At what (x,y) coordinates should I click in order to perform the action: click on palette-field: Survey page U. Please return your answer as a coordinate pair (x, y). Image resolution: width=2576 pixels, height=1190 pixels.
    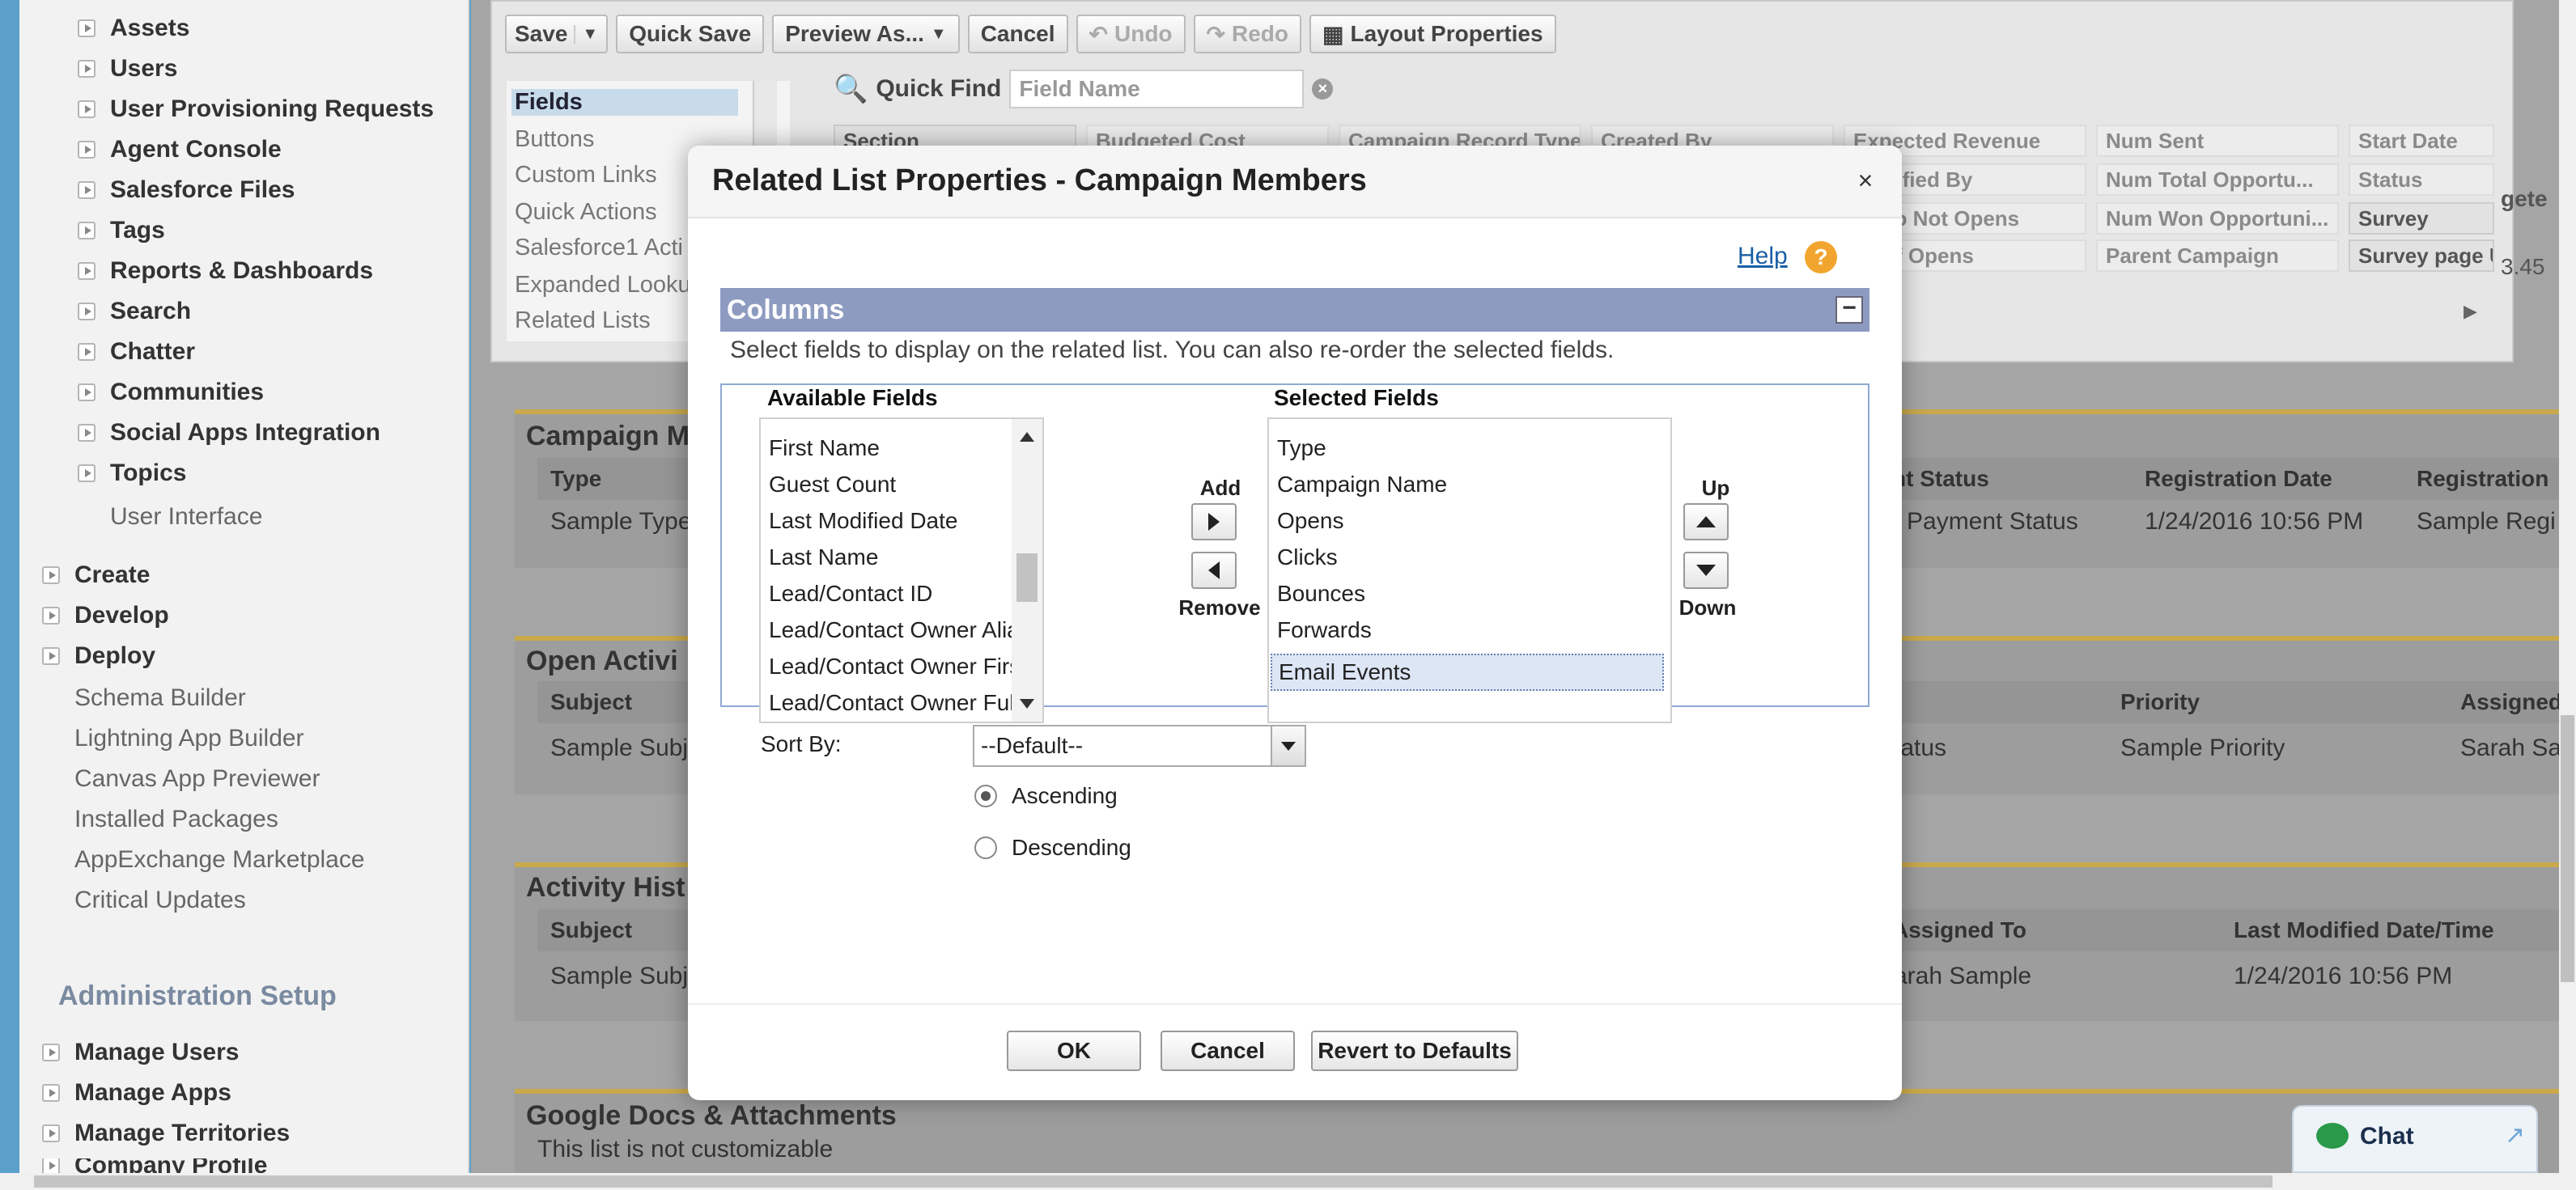
    Looking at the image, I should click on (2421, 256).